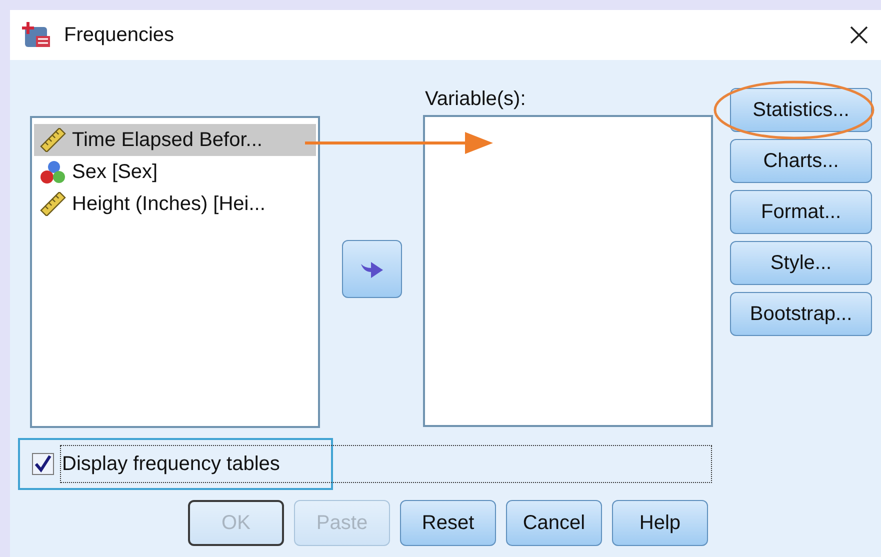 The image size is (881, 557). I want to click on variable-item: Sex [Sex], so click(175, 172).